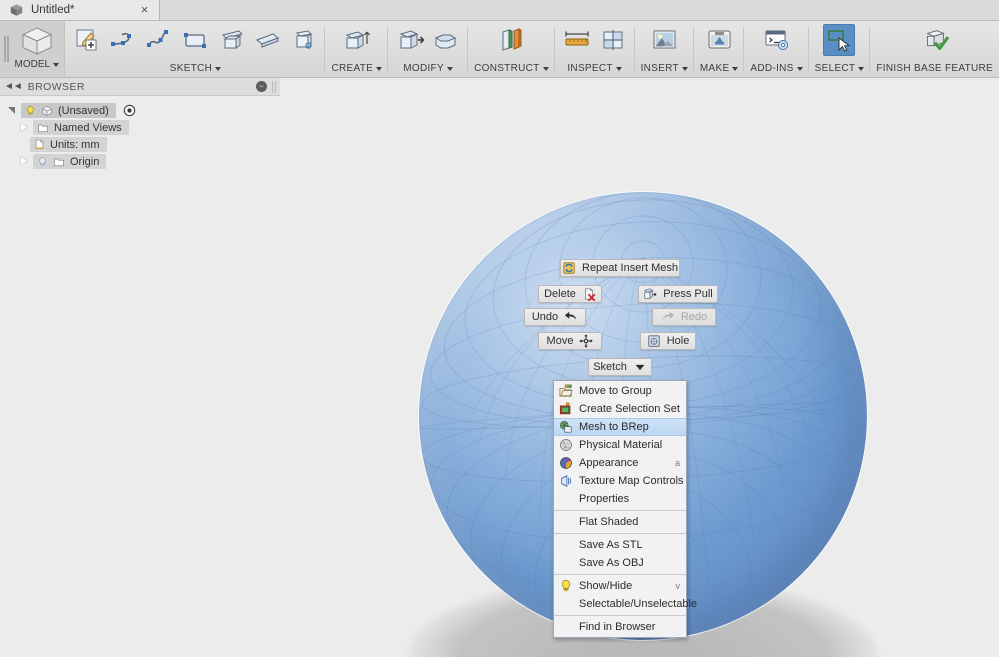 The width and height of the screenshot is (999, 657). I want to click on marking-menu-sketch: Sketch, so click(620, 367).